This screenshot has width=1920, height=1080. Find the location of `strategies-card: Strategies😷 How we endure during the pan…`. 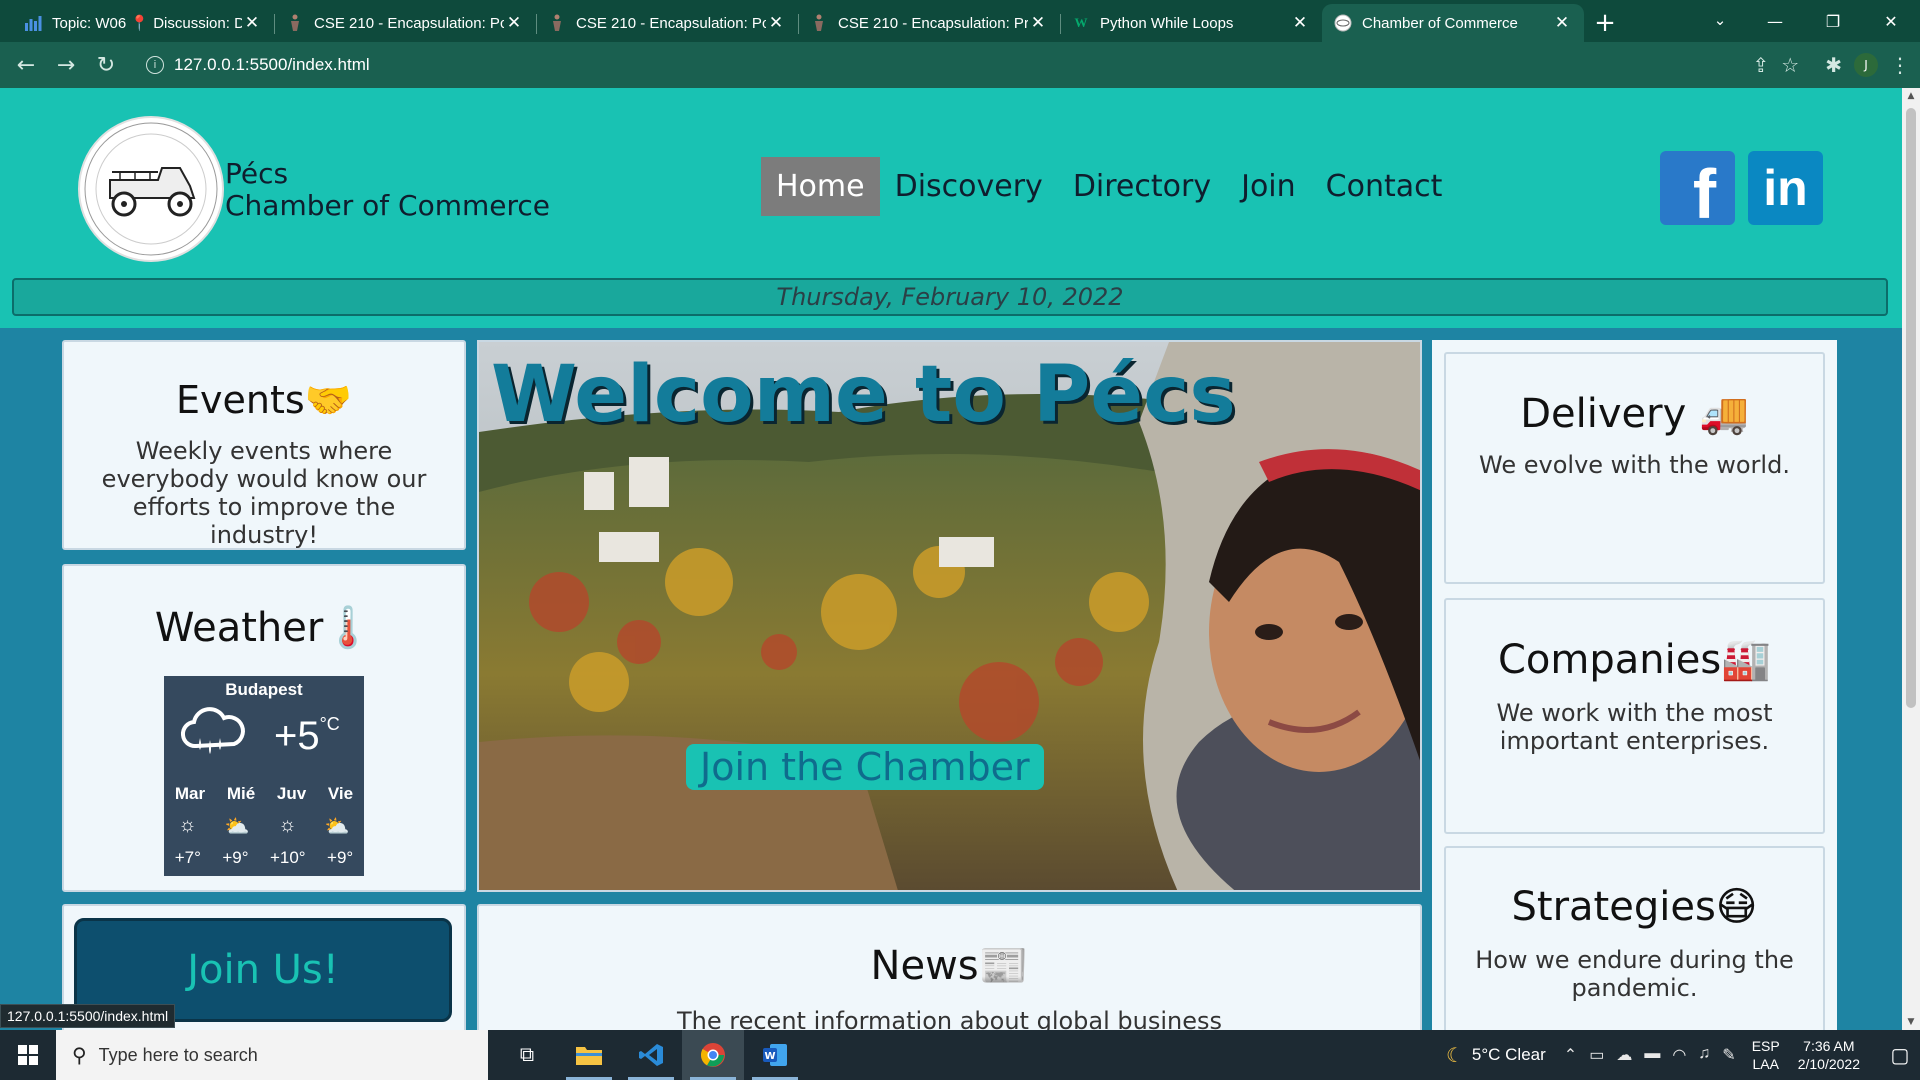

strategies-card: Strategies😷 How we endure during the pan… is located at coordinates (1634, 938).